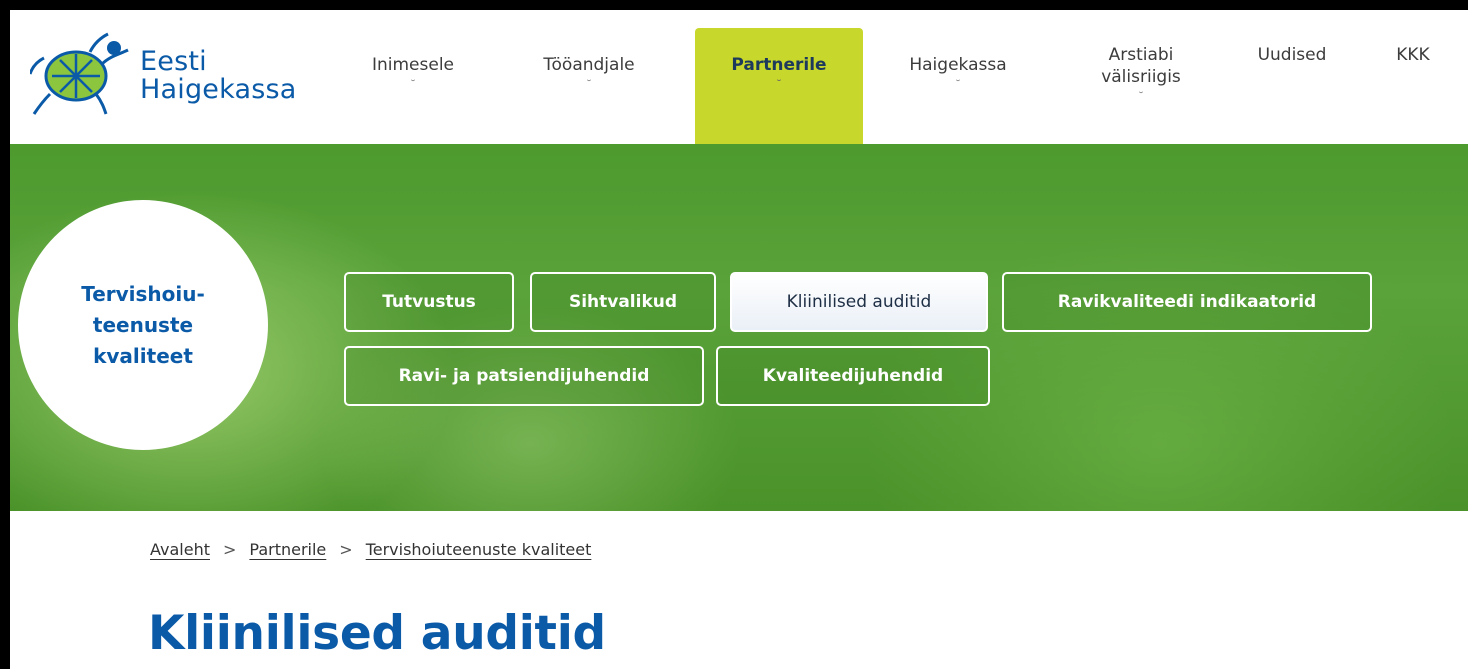 This screenshot has width=1468, height=669. I want to click on tab-ravikvaliteedi-indikaatorid: Ravikvaliteedi indikaatorid, so click(1187, 302).